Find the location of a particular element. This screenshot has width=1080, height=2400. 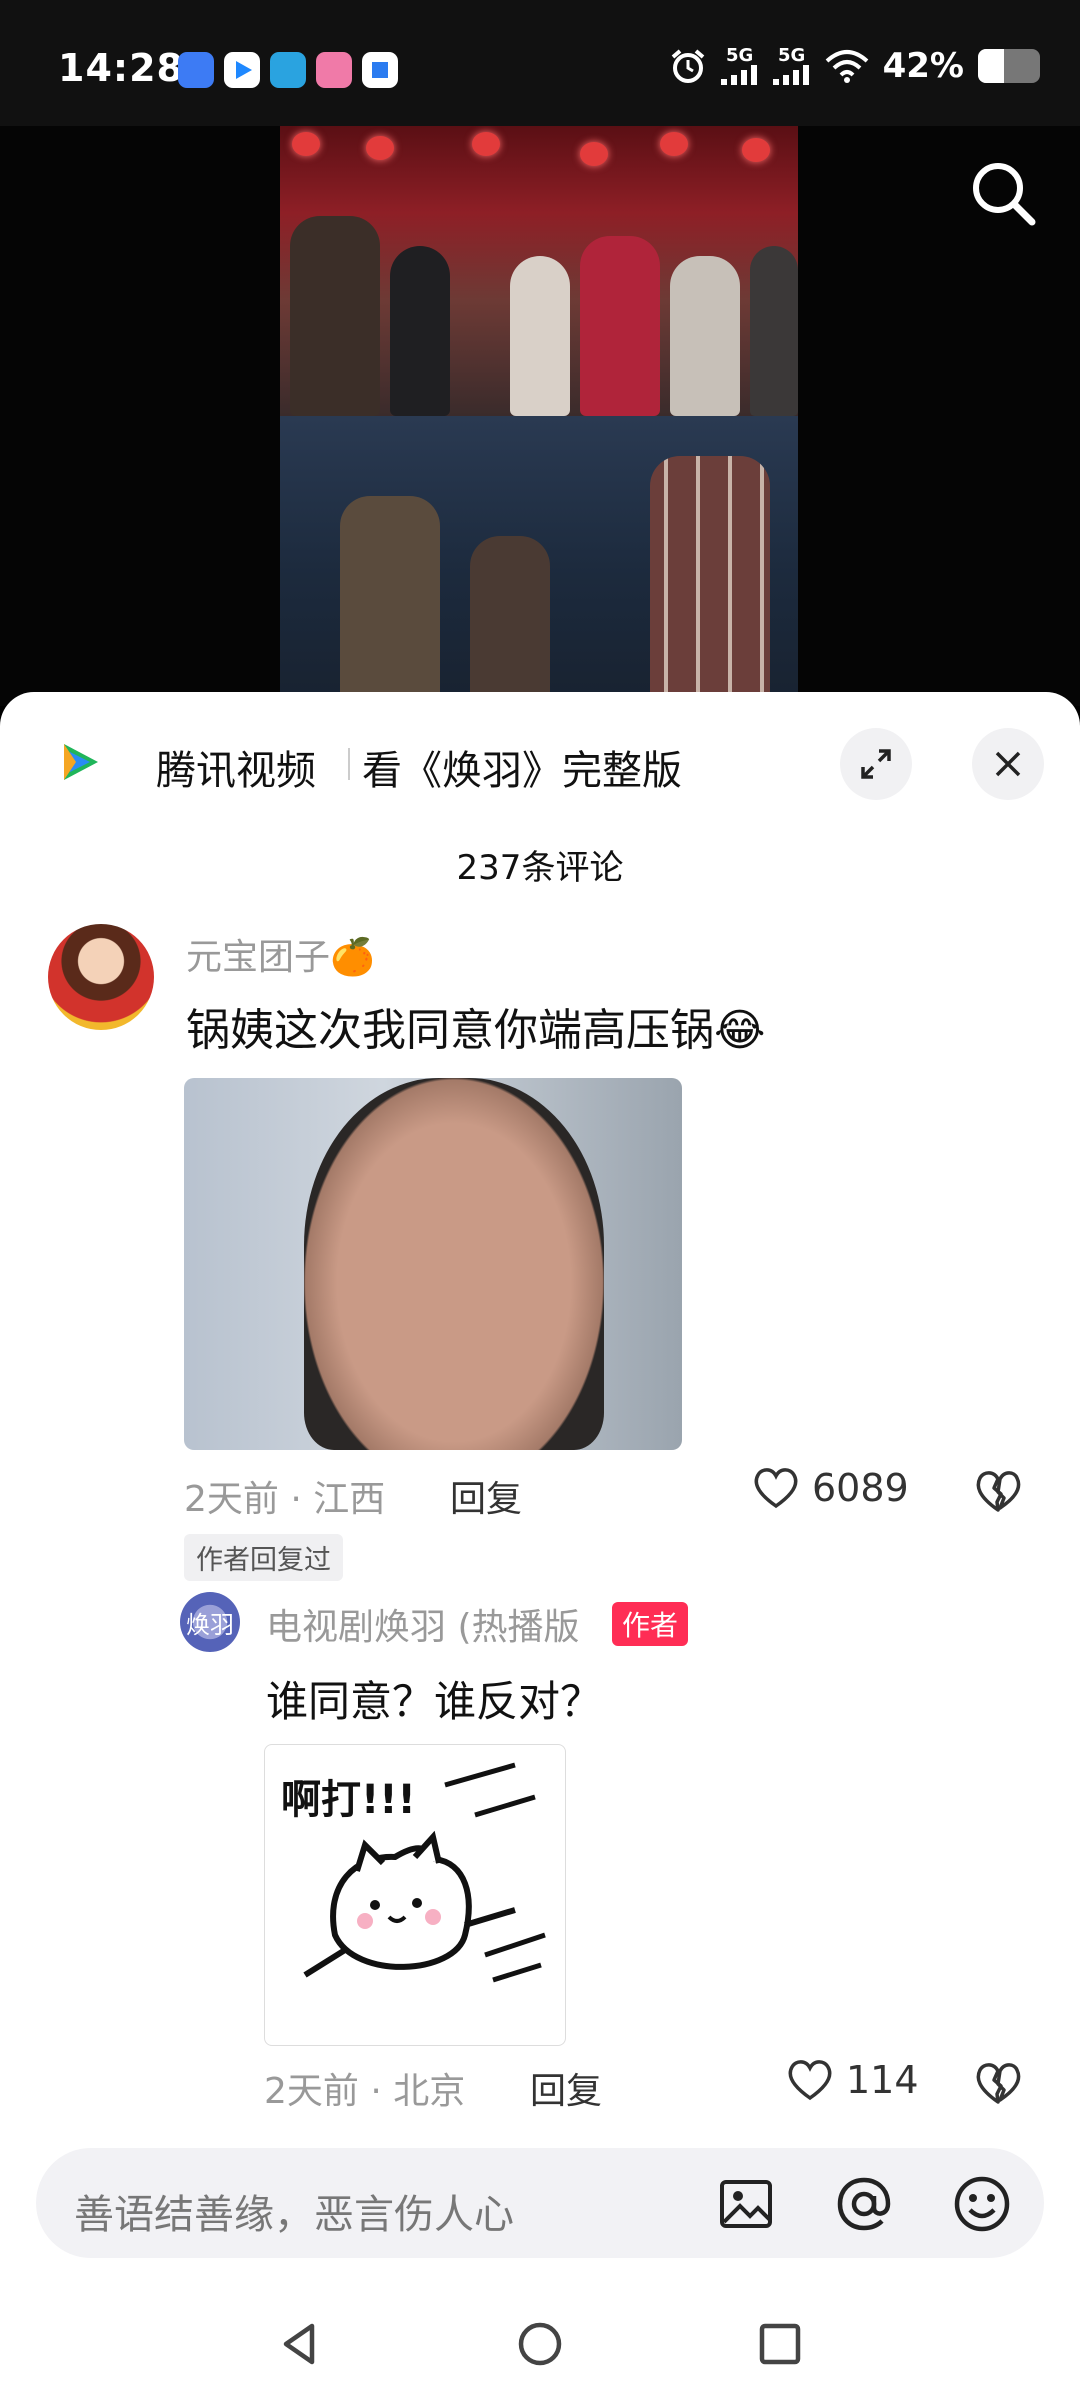

app-icon-bilibili is located at coordinates (334, 70).